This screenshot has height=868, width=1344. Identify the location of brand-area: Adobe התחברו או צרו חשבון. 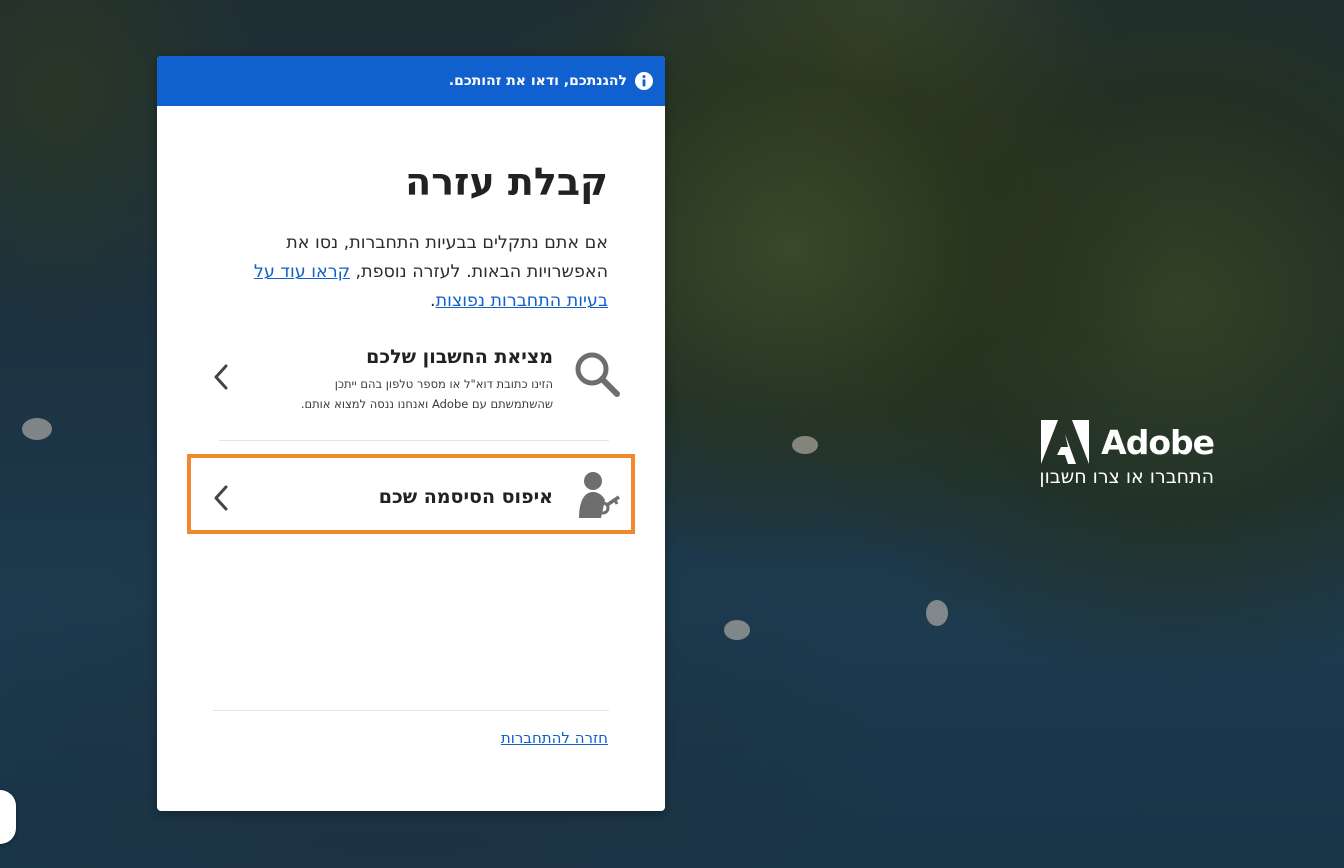
(1122, 454).